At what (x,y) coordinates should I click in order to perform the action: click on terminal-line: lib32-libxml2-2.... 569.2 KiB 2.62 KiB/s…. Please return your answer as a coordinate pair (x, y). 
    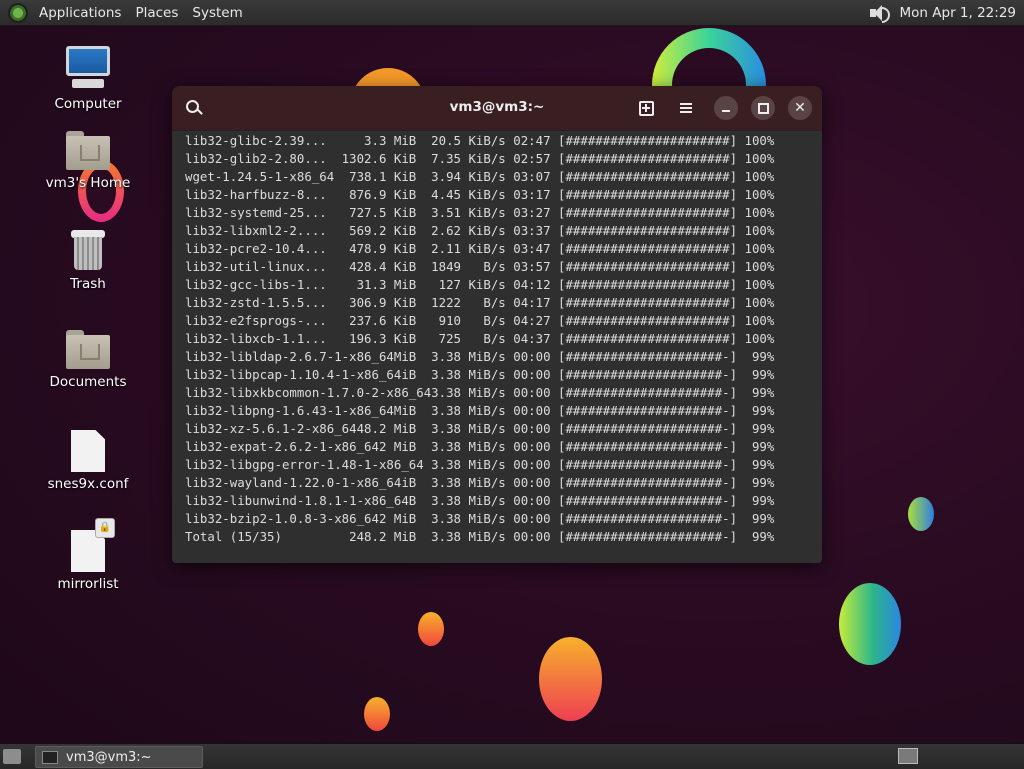
    Looking at the image, I should click on (480, 230).